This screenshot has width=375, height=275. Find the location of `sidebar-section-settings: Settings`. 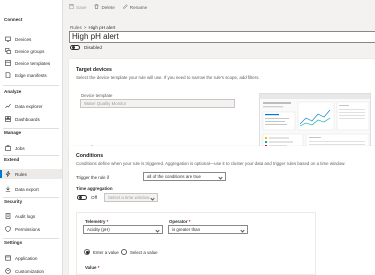

sidebar-section-settings: Settings is located at coordinates (13, 242).